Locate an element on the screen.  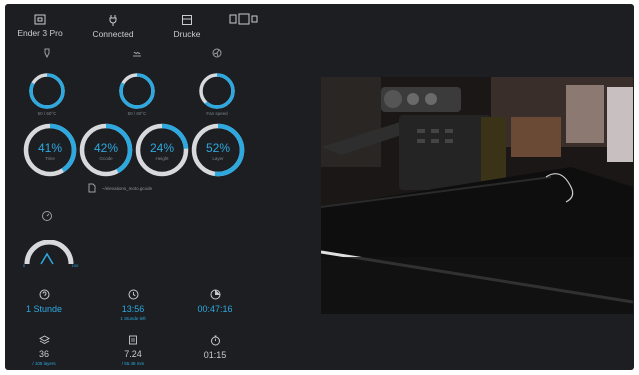
nozzle-icon is located at coordinates (47, 53).